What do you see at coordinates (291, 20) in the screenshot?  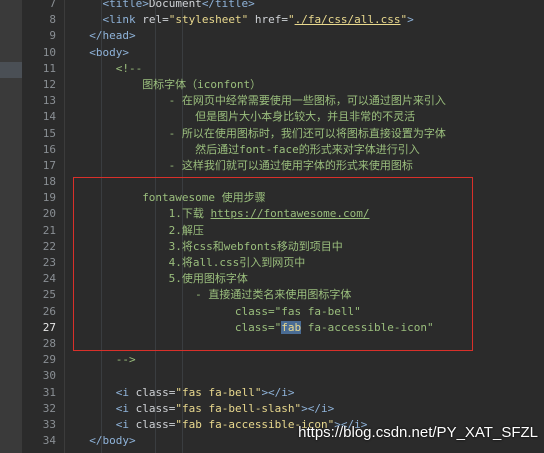 I see `code-token: "` at bounding box center [291, 20].